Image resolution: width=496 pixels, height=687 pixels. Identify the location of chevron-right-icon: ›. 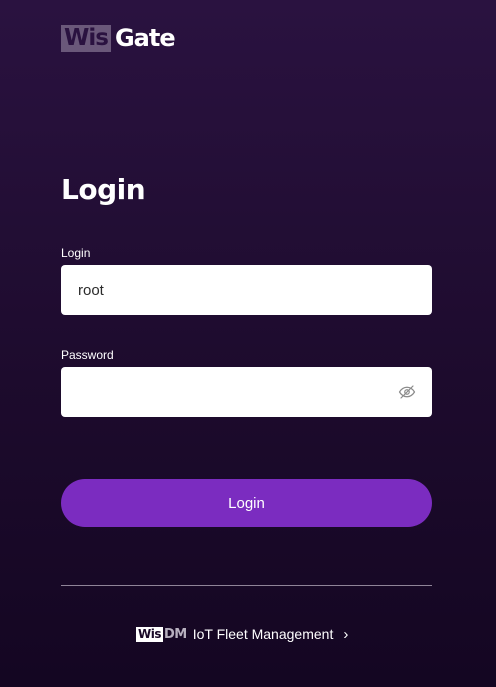
(346, 634).